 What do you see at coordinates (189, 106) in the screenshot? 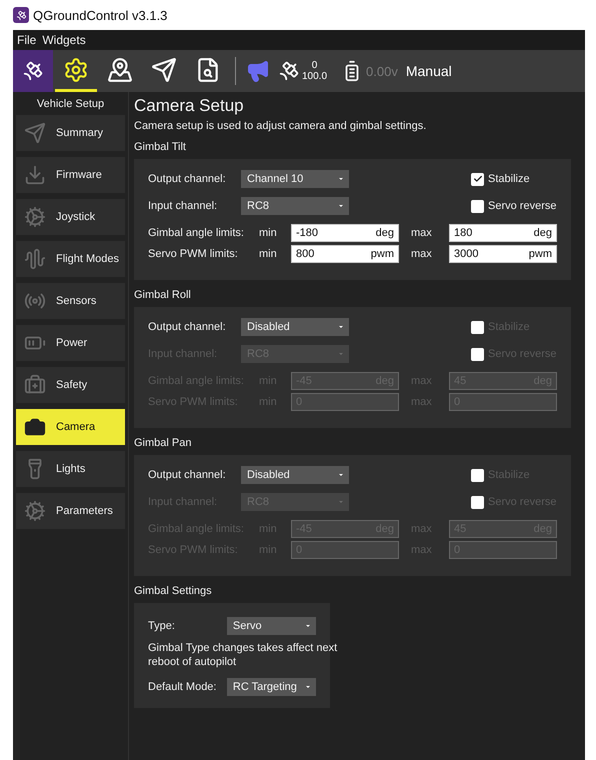
I see `page-title: Camera Setup` at bounding box center [189, 106].